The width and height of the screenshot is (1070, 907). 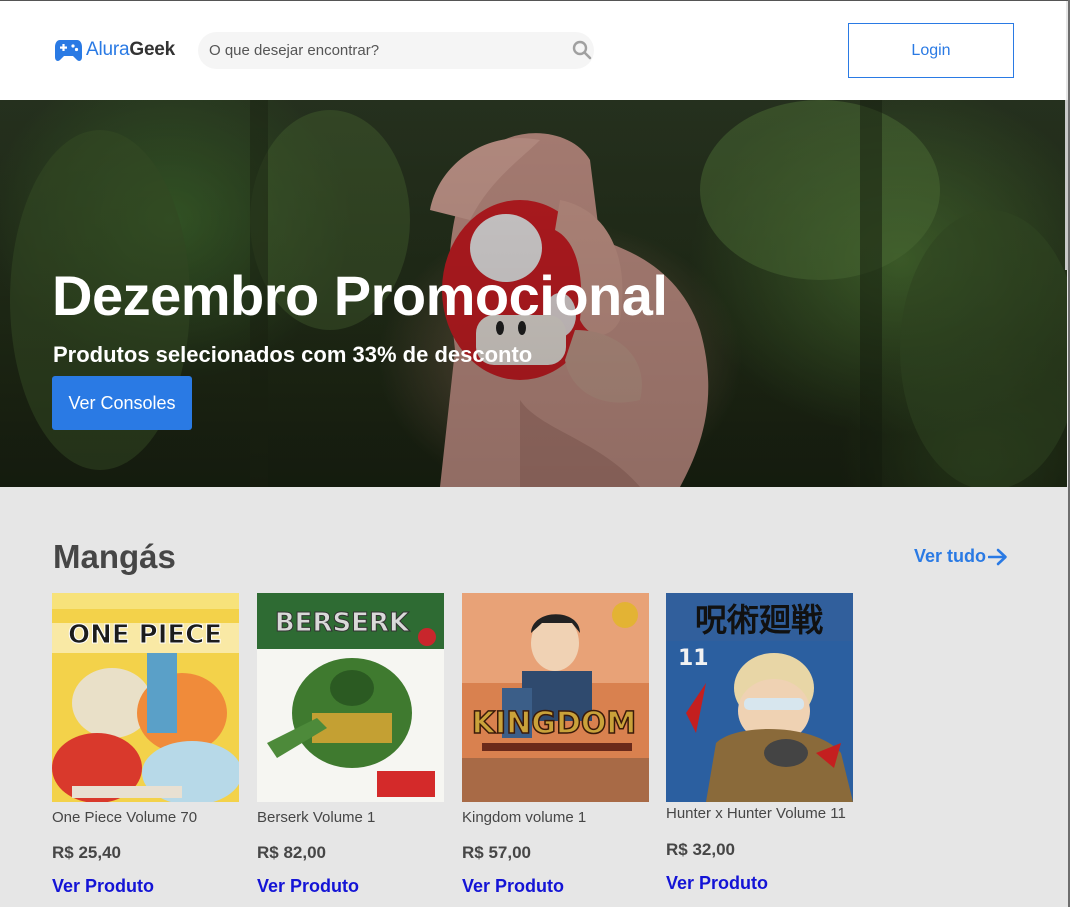 I want to click on product-image: 呪術廻戦 11, so click(x=759, y=697).